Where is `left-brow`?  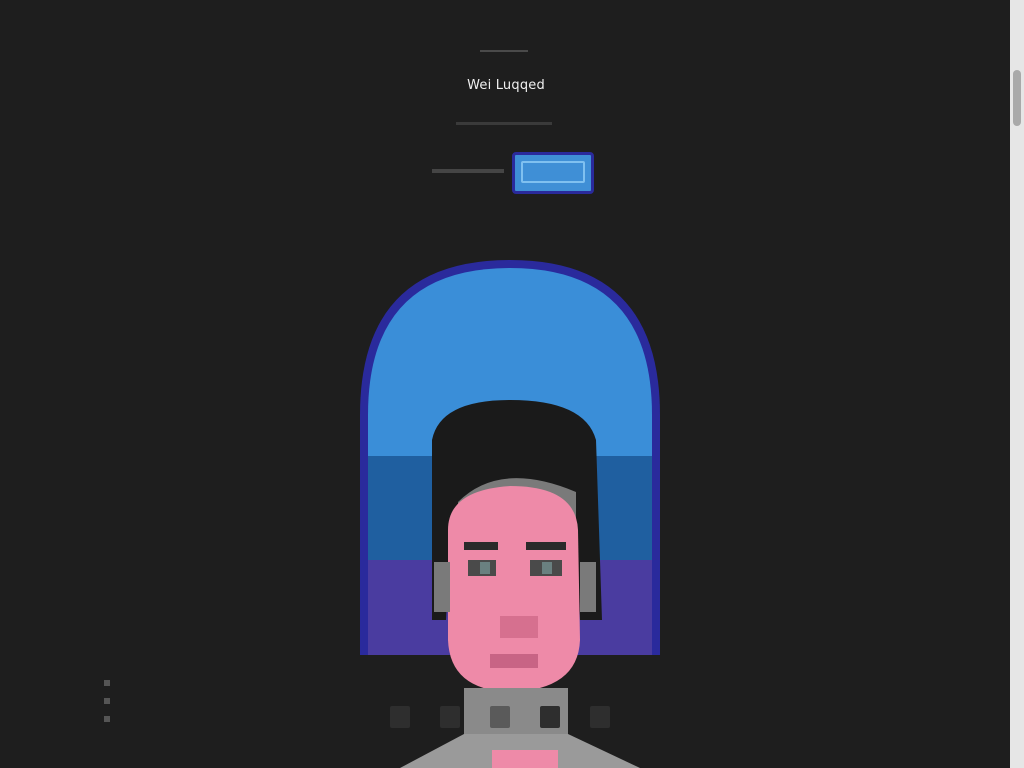
left-brow is located at coordinates (481, 546).